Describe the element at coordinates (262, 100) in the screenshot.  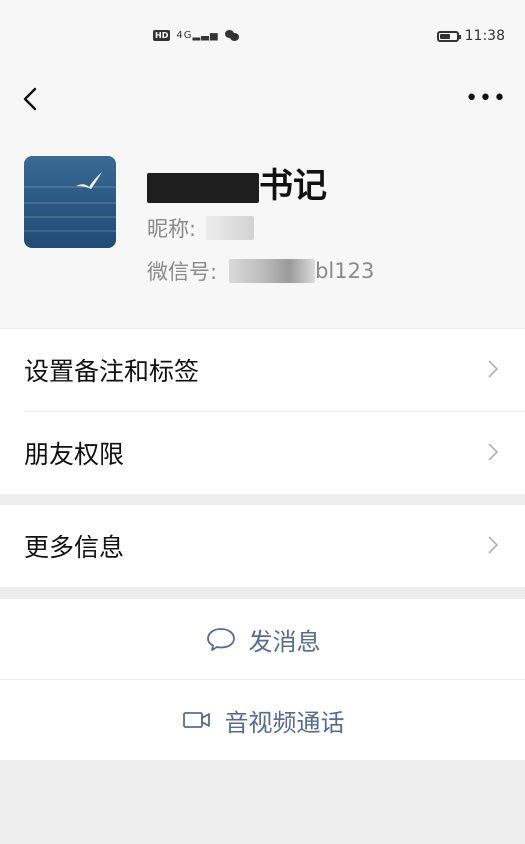
I see `nav-bar: •••` at that location.